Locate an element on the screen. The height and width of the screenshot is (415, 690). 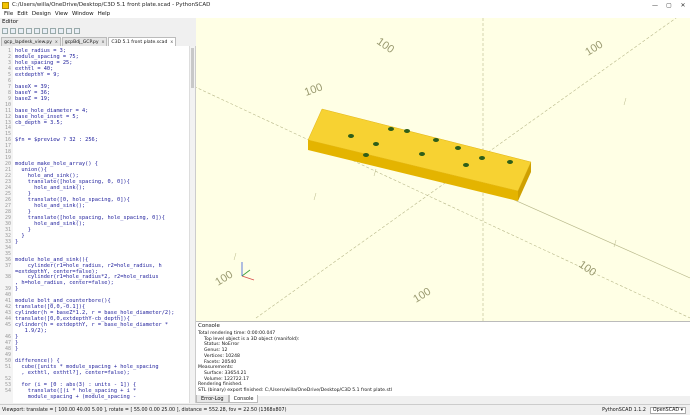
editor-toolbar is located at coordinates (97, 30).